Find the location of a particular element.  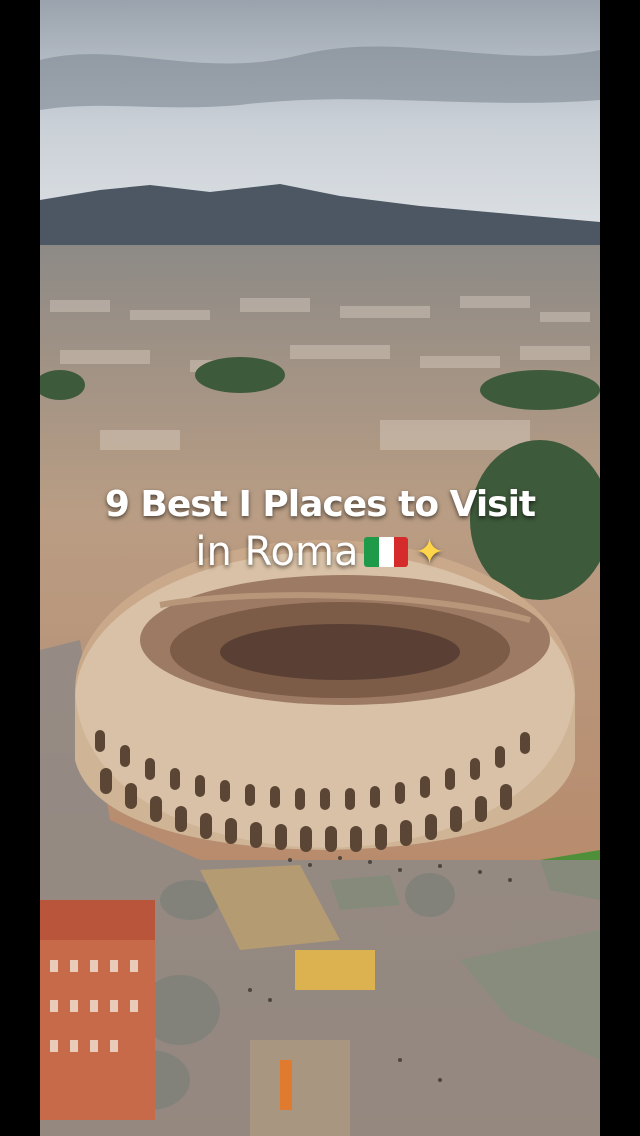

caption-title: 9 Best I Places to Visit is located at coordinates (320, 504).